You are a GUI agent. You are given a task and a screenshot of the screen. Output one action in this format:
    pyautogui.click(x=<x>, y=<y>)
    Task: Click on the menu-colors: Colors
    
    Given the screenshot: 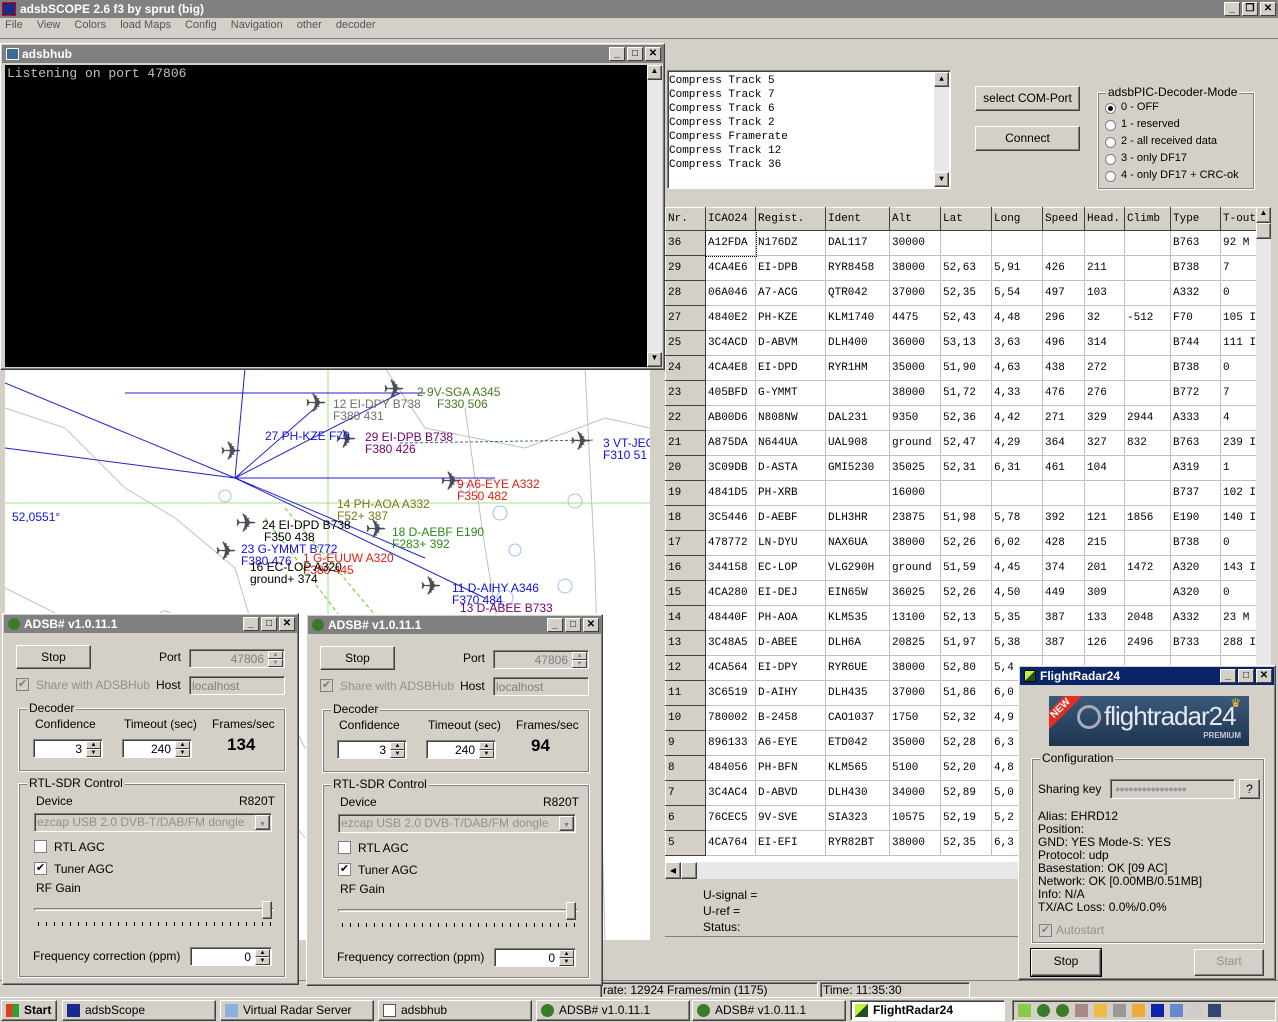 What is the action you would take?
    pyautogui.click(x=90, y=25)
    